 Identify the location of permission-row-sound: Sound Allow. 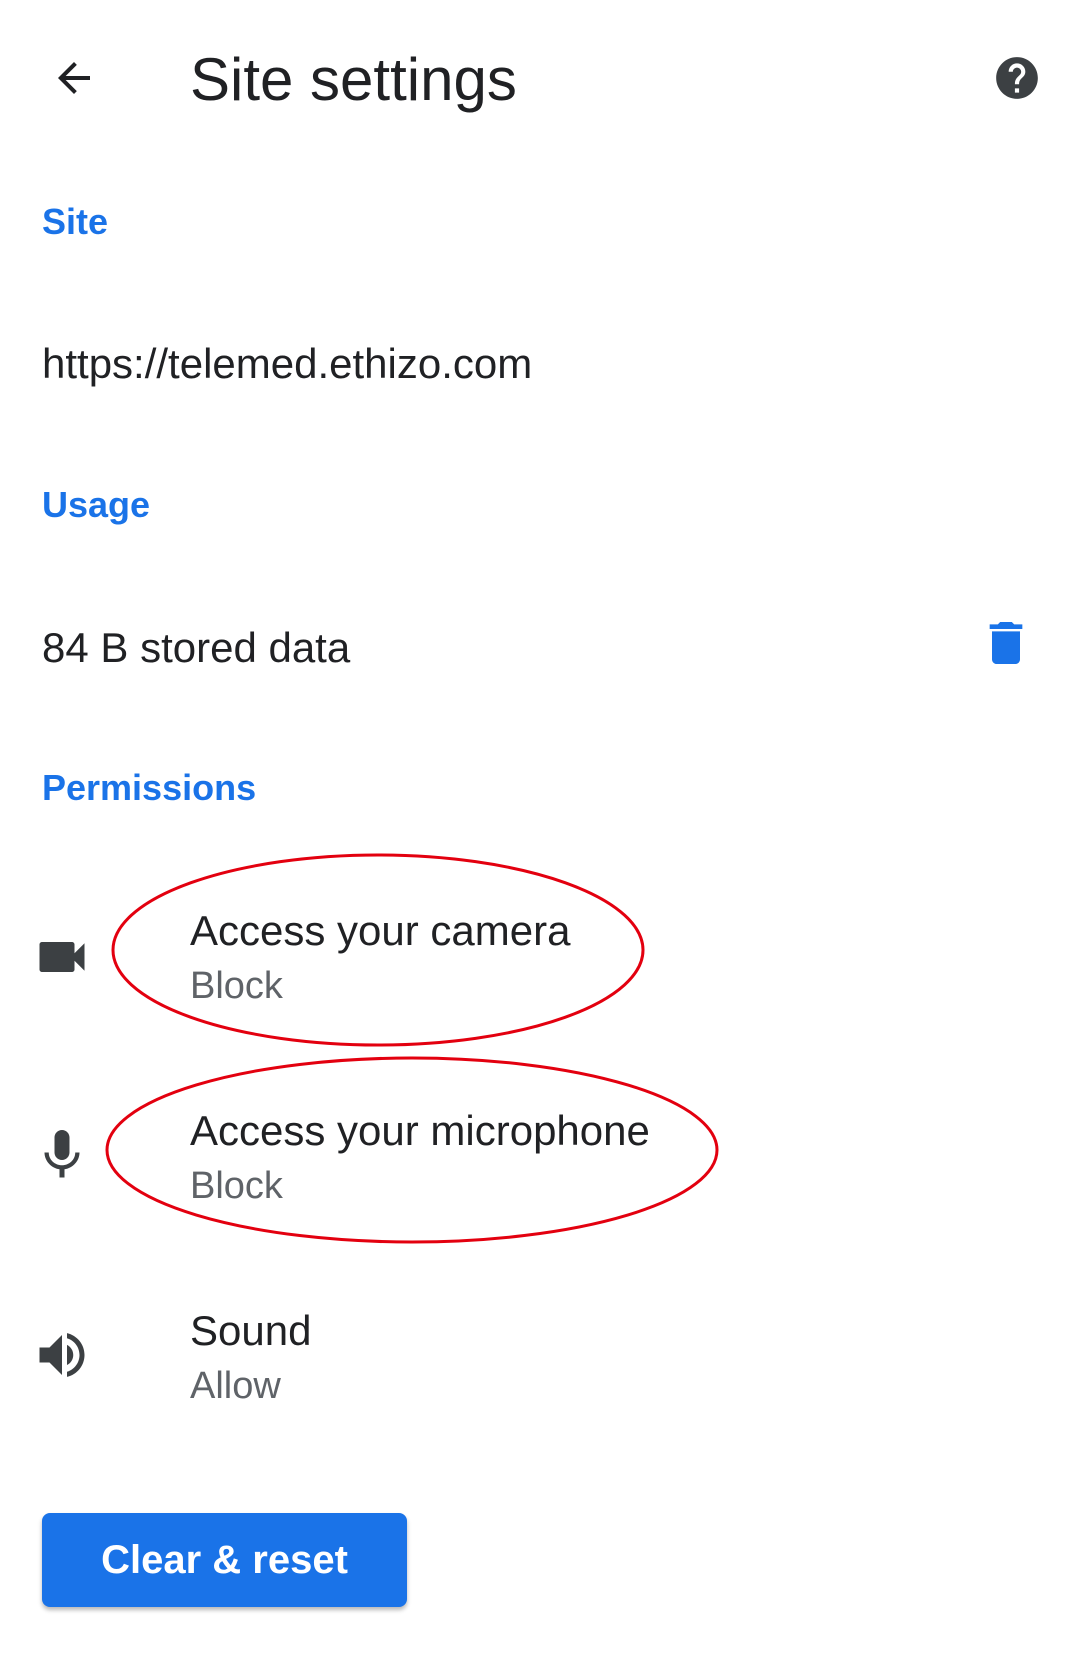
(540, 1350).